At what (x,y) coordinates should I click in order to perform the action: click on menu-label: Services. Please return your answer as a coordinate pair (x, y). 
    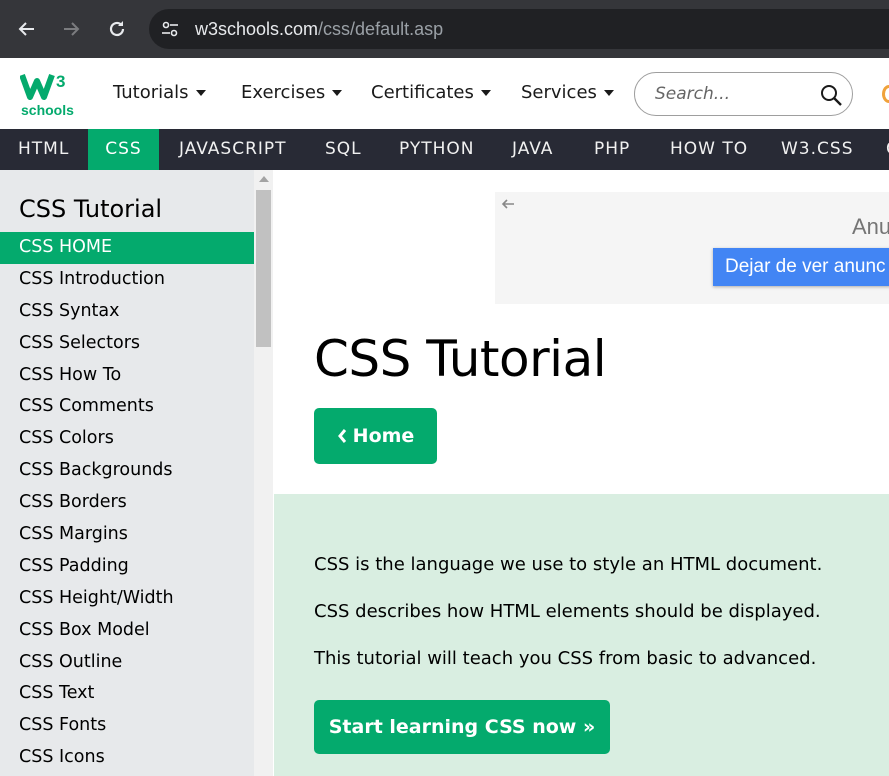
    Looking at the image, I should click on (559, 92).